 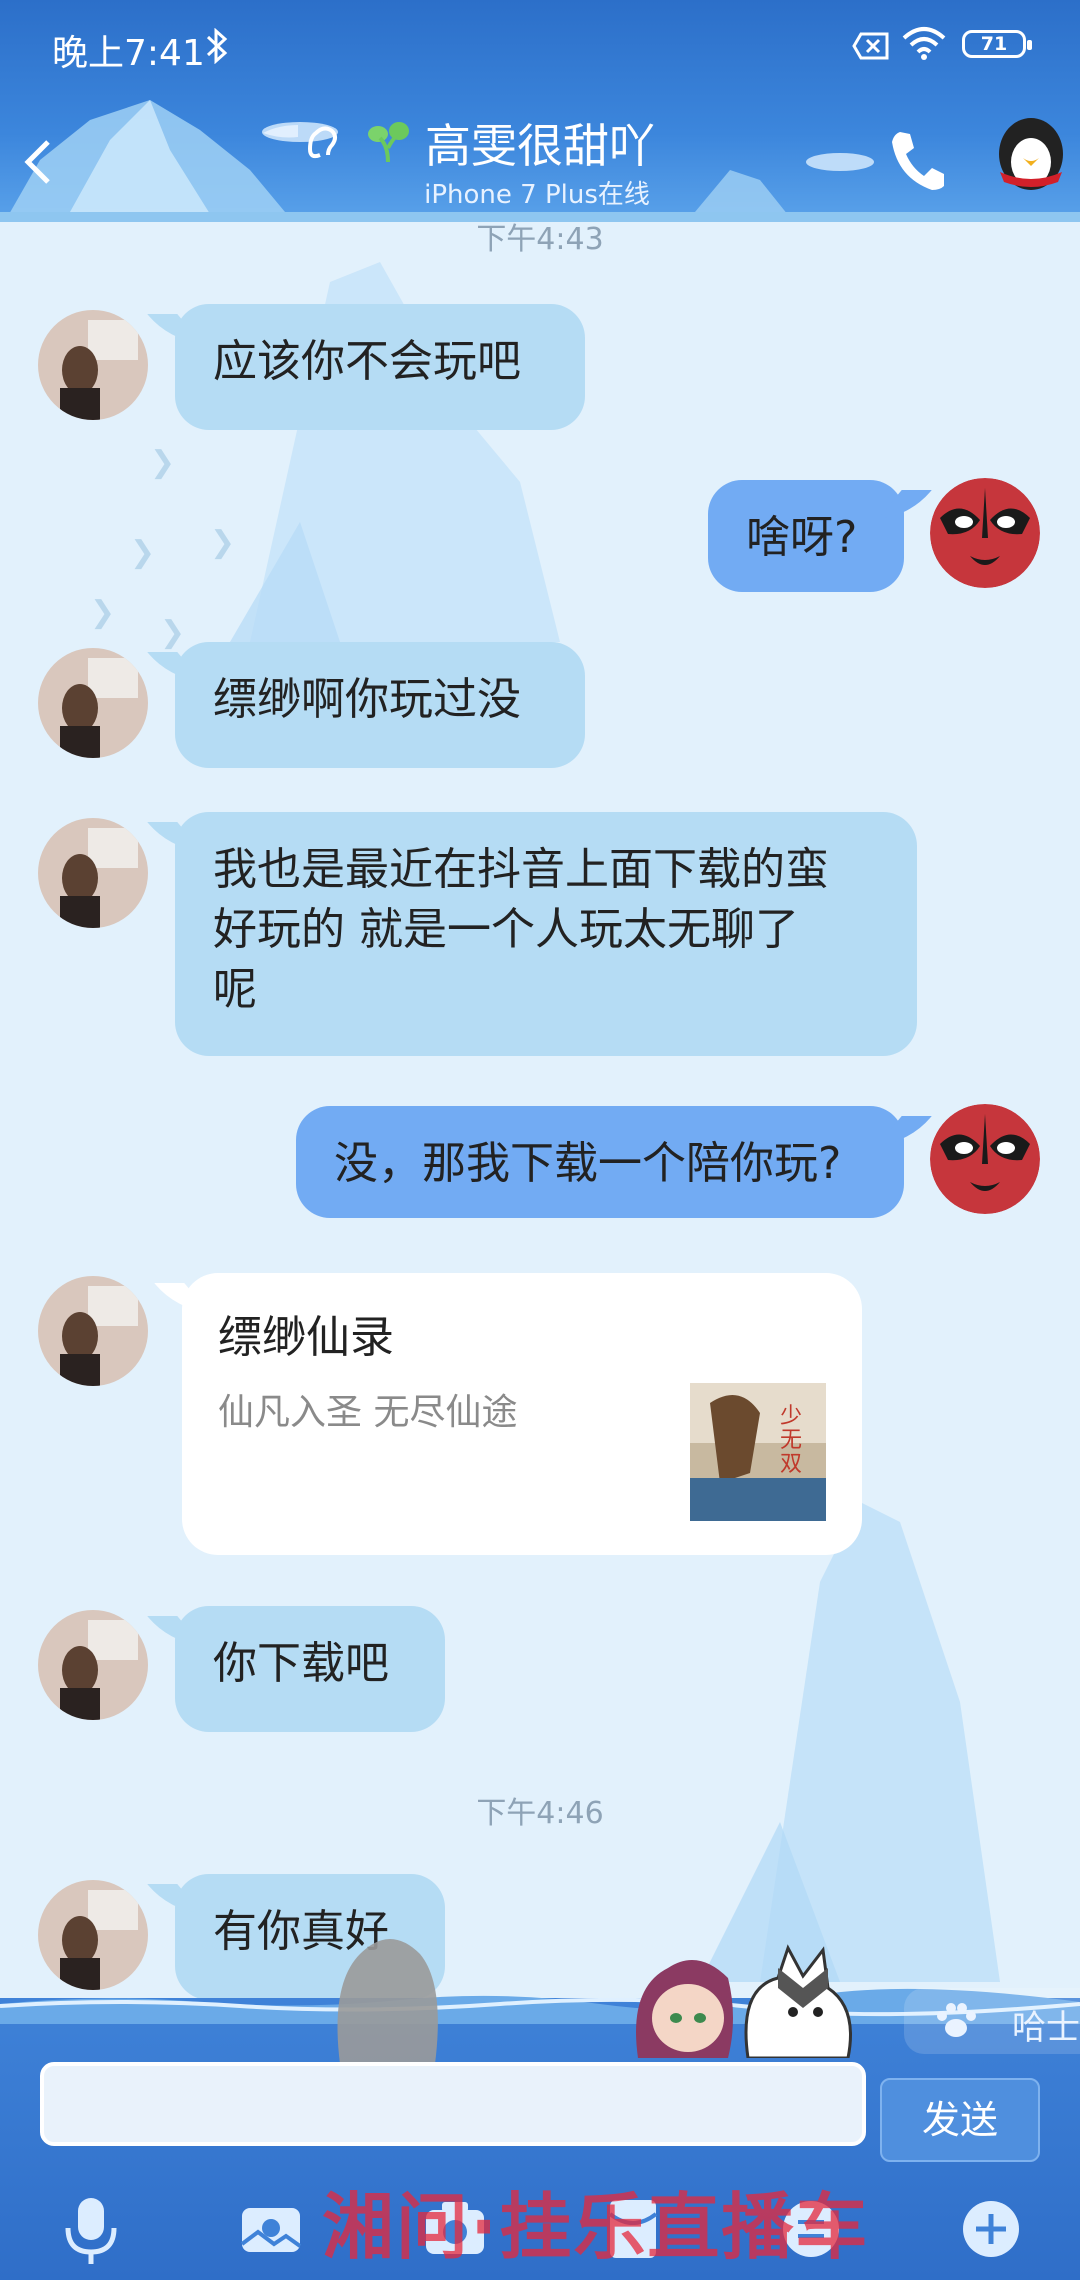 What do you see at coordinates (368, 1412) in the screenshot?
I see `card-description: 仙凡入圣 无尽仙途` at bounding box center [368, 1412].